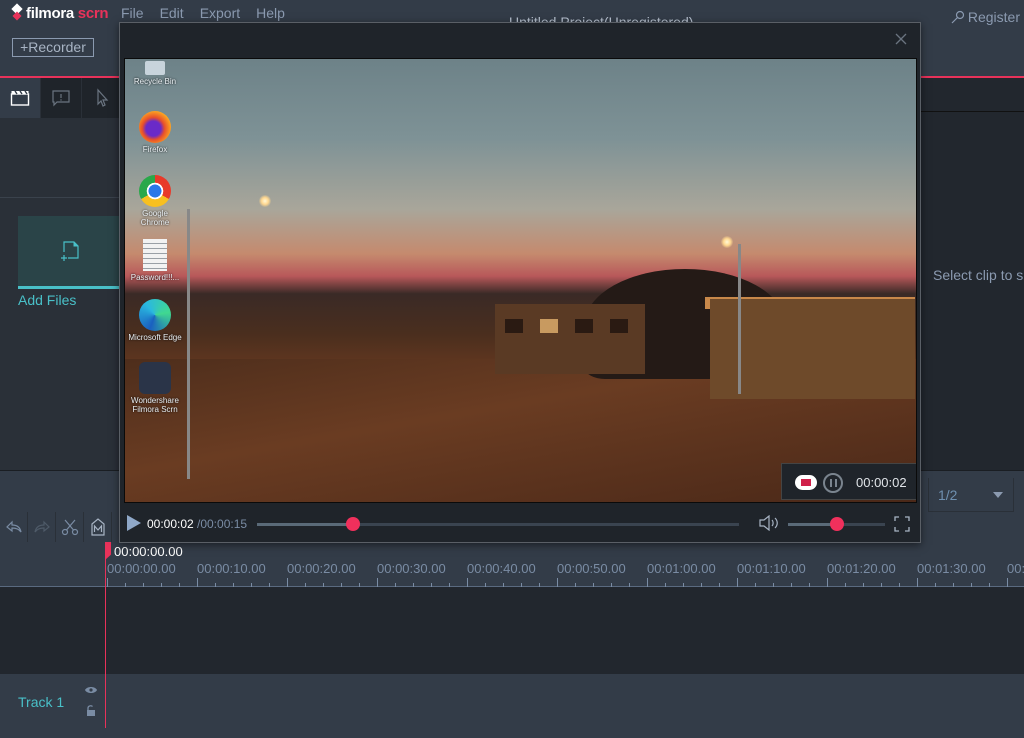 This screenshot has height=738, width=1024. Describe the element at coordinates (902, 524) in the screenshot. I see `fullscreen-icon` at that location.